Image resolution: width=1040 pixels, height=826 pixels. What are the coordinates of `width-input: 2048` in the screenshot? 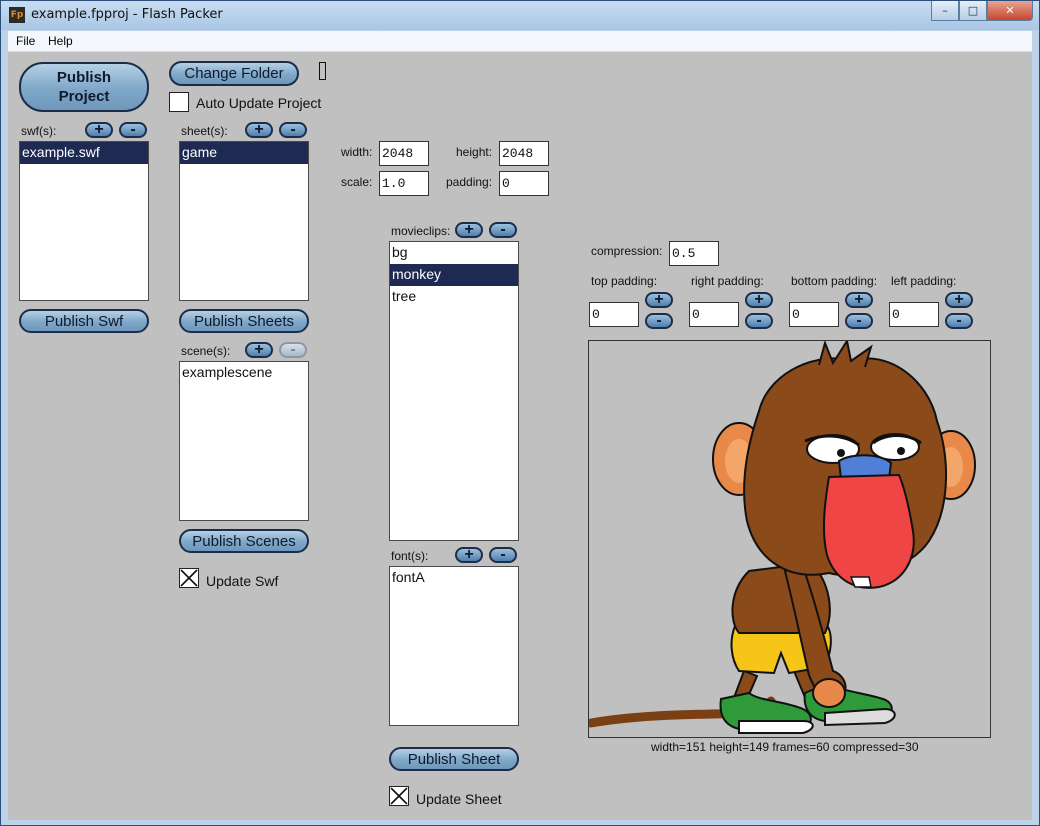 It's located at (404, 153).